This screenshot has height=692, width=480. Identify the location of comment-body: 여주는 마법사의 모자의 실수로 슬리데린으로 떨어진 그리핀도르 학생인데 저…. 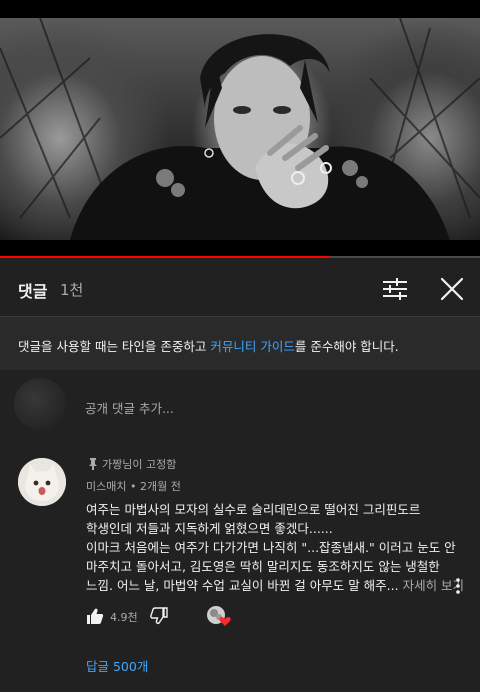
(275, 547).